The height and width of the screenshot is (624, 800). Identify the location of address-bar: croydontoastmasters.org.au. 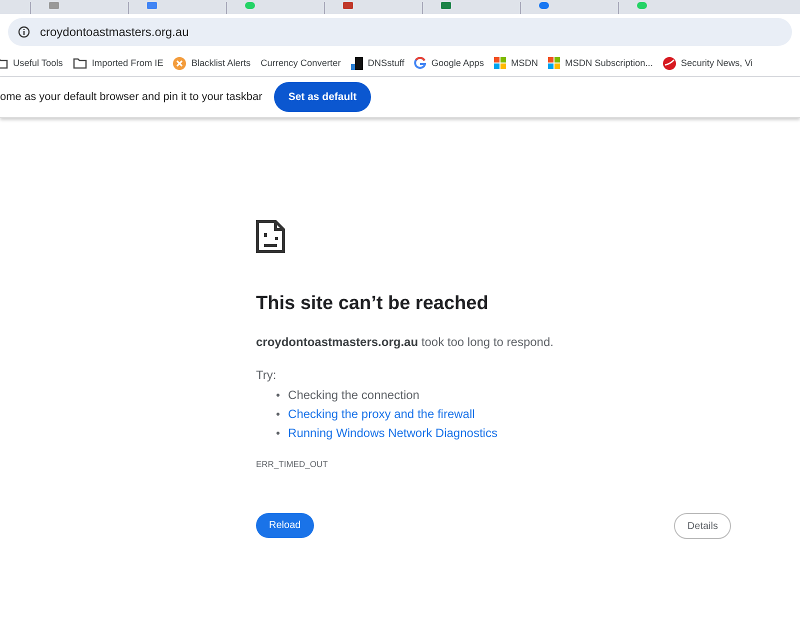
(400, 32).